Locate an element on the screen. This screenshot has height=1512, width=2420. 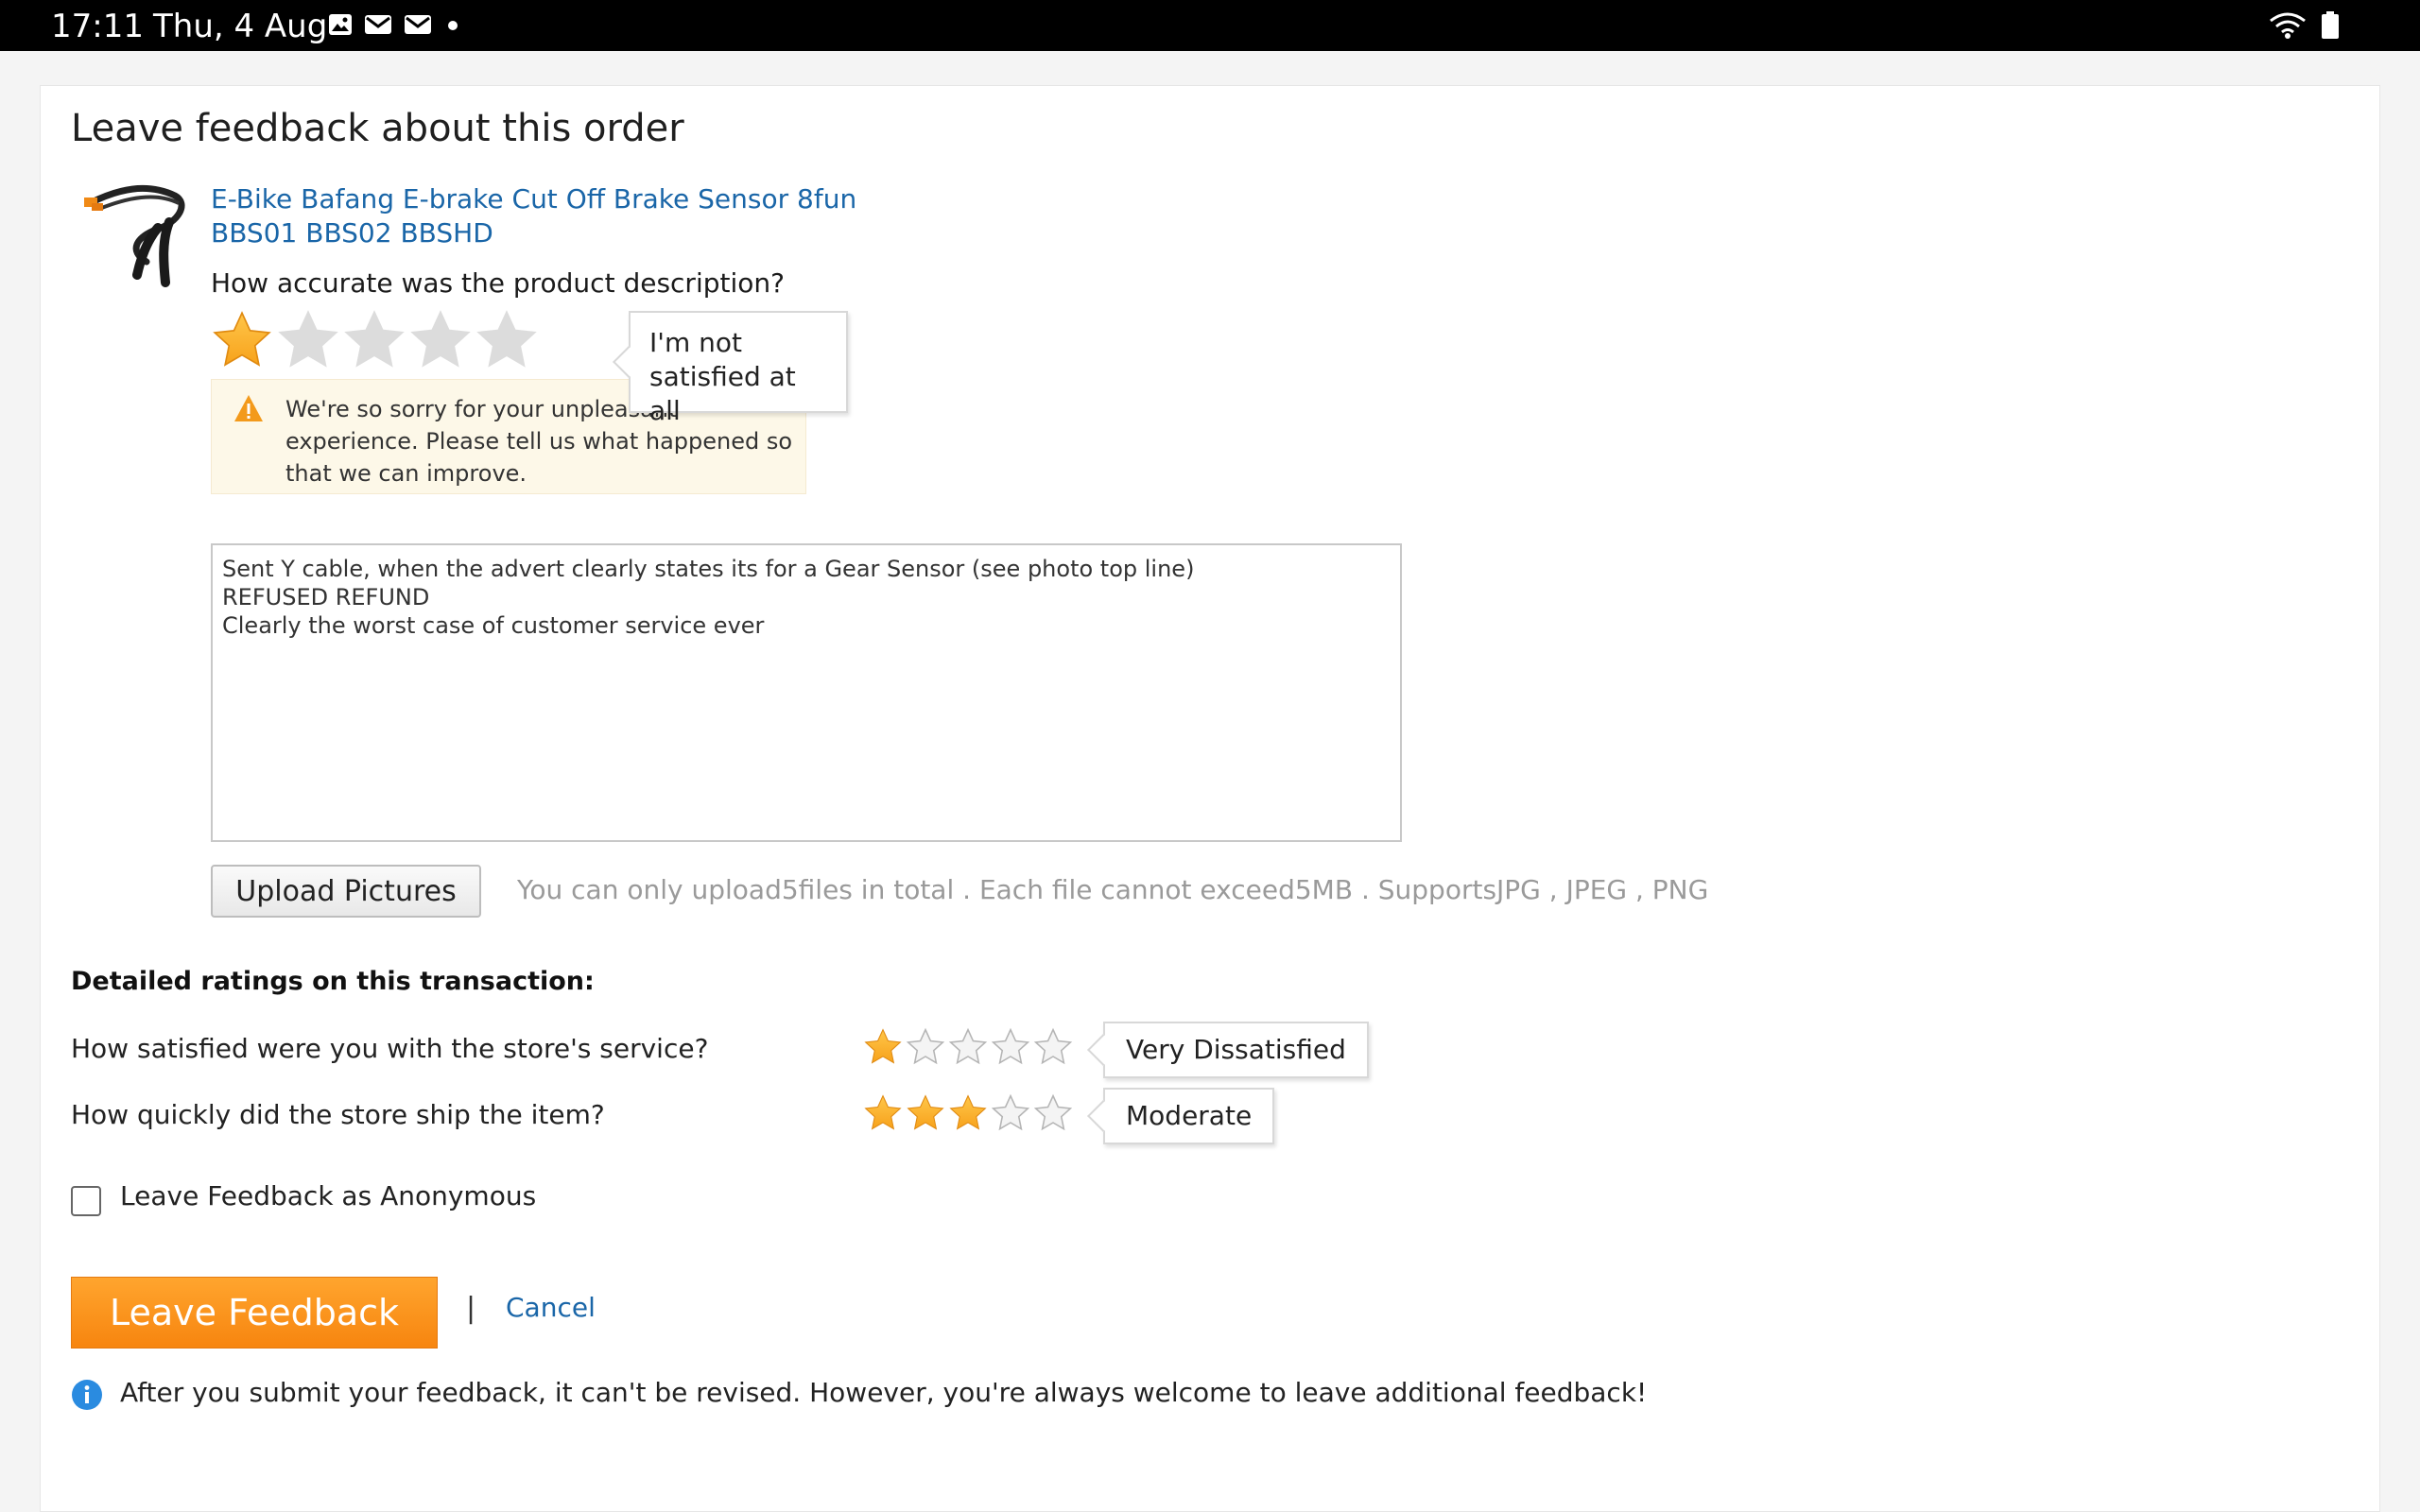
upload-pictures-button: Upload Pictures is located at coordinates (346, 891).